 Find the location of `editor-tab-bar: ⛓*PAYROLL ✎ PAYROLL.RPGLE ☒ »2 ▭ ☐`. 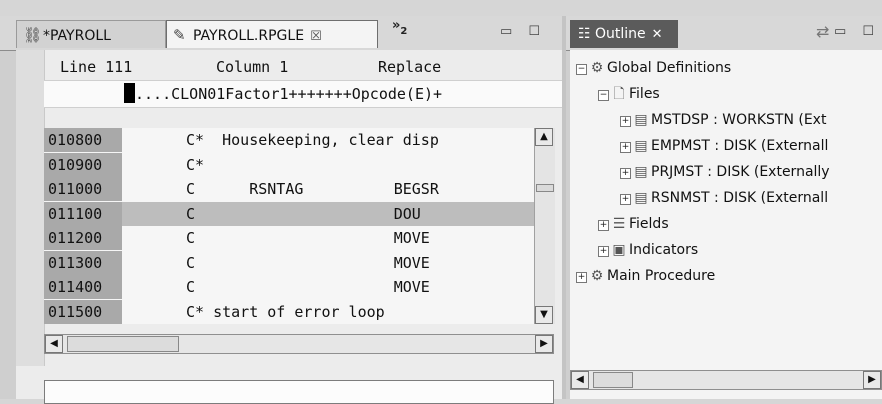

editor-tab-bar: ⛓*PAYROLL ✎ PAYROLL.RPGLE ☒ »2 ▭ ☐ is located at coordinates (281, 33).